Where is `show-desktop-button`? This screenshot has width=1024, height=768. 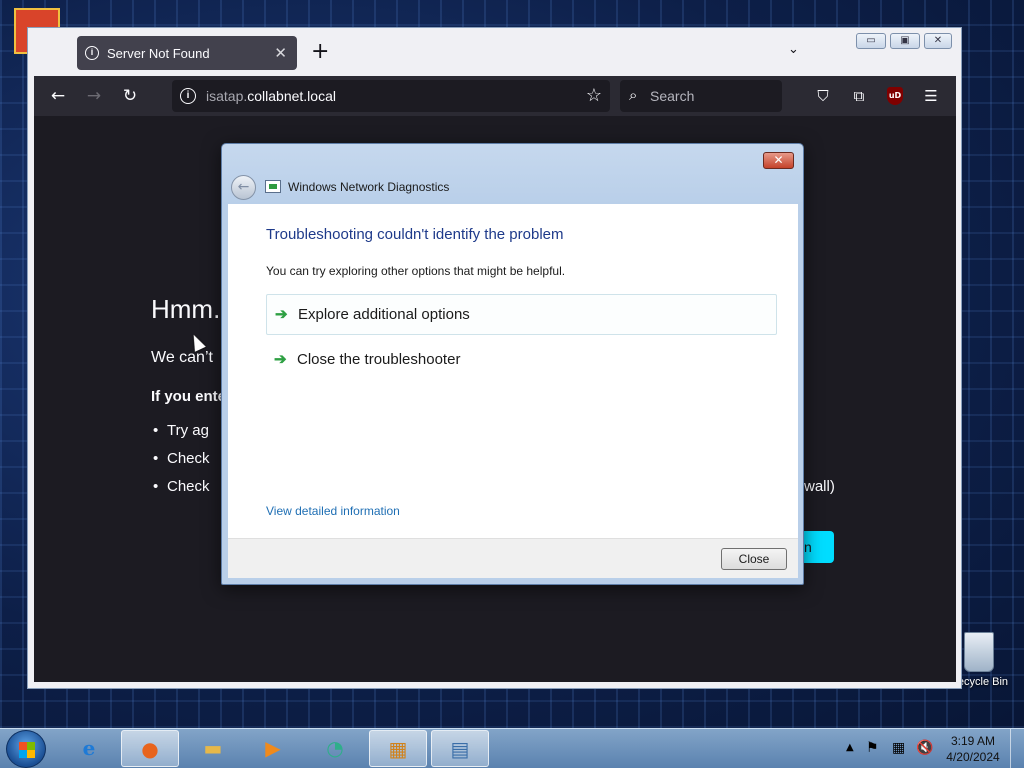 show-desktop-button is located at coordinates (1017, 748).